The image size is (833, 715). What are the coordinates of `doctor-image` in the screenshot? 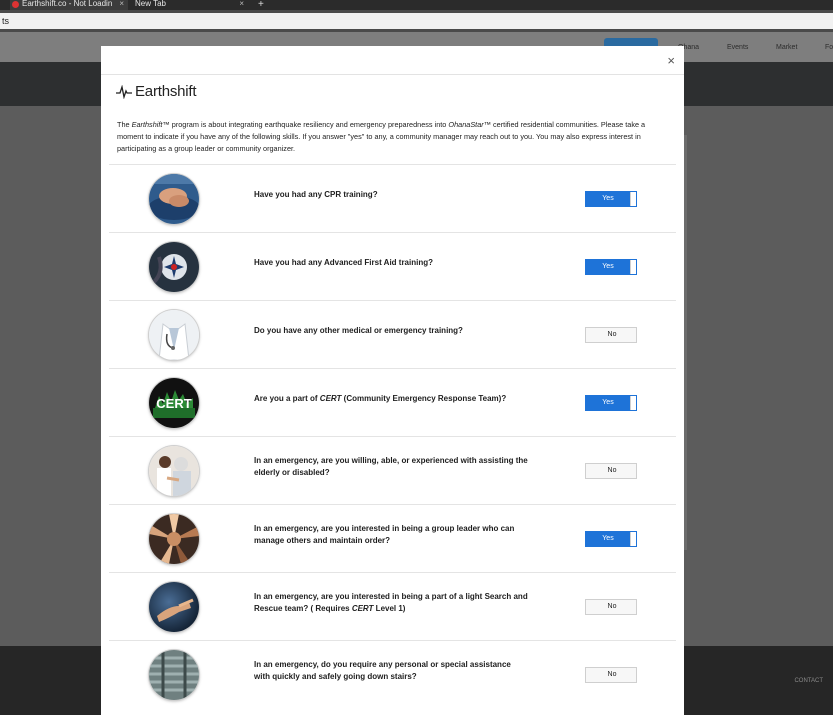 It's located at (174, 335).